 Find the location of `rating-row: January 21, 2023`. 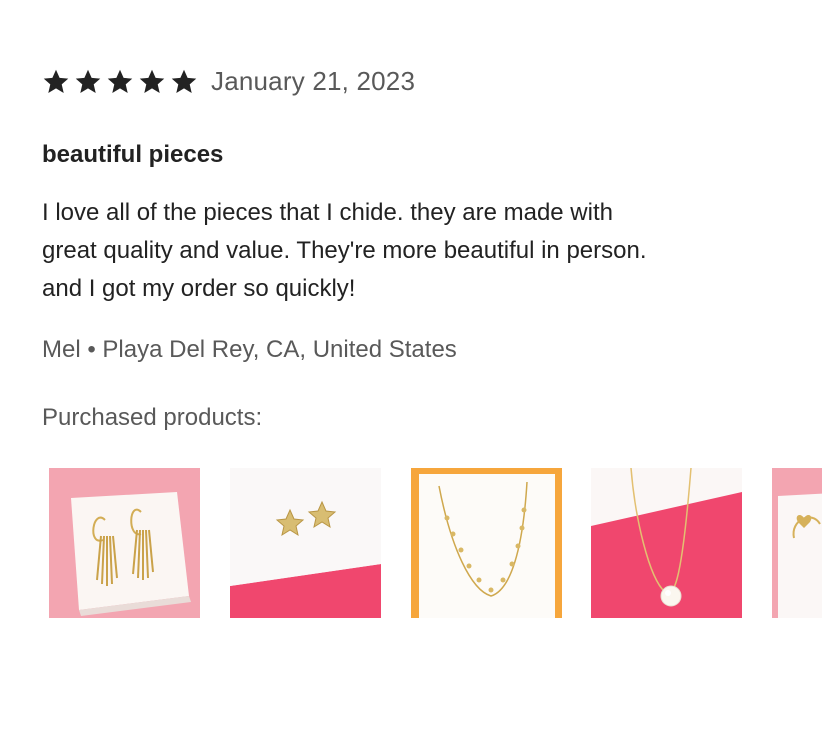

rating-row: January 21, 2023 is located at coordinates (228, 81).